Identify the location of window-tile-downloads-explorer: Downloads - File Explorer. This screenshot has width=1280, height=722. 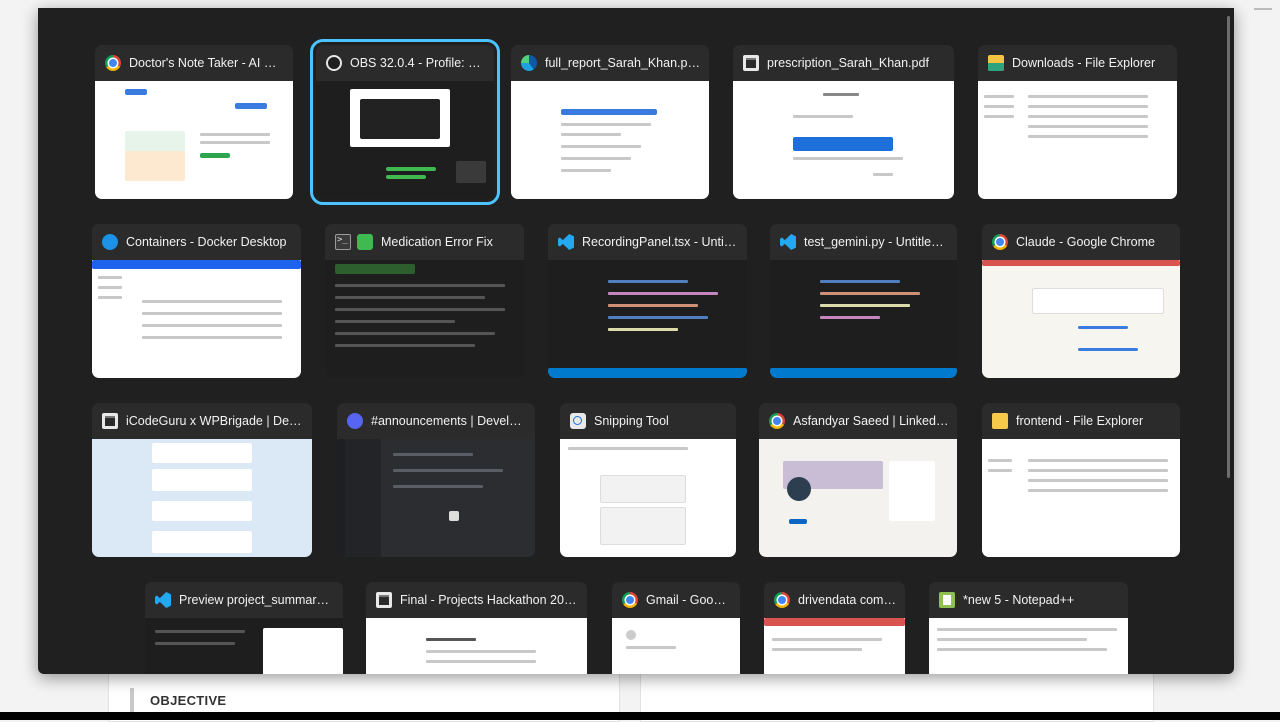
(1077, 122).